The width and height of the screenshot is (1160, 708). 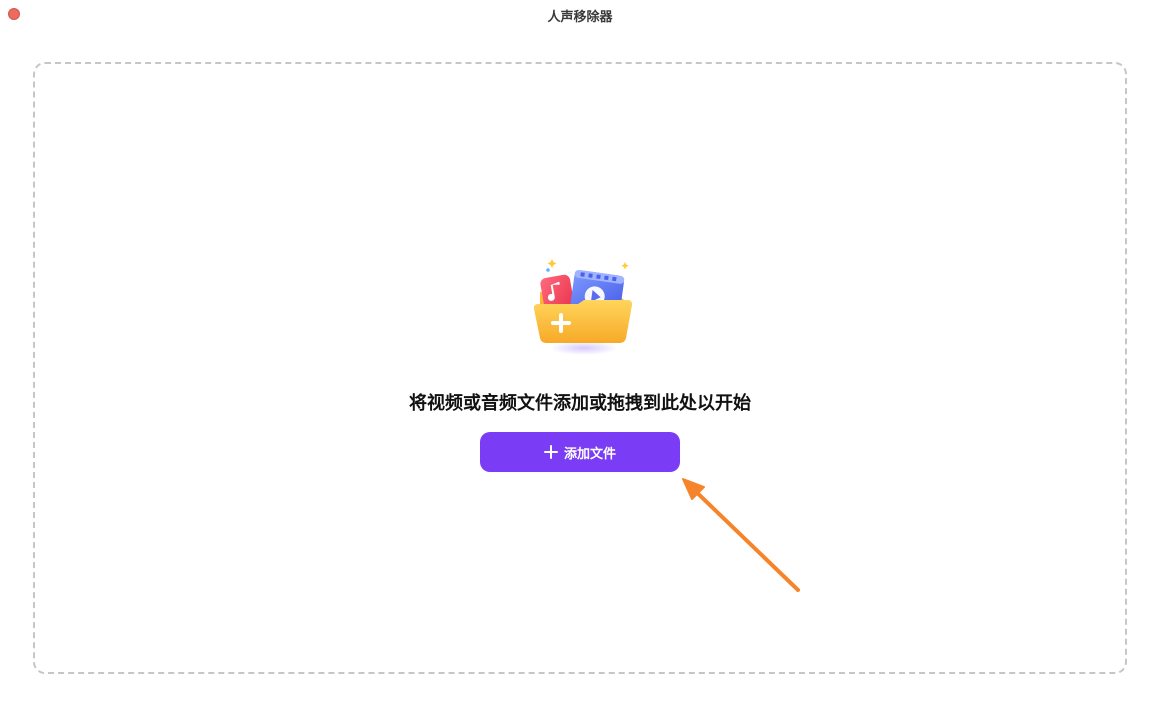 I want to click on annotation-arrow-icon, so click(x=741, y=535).